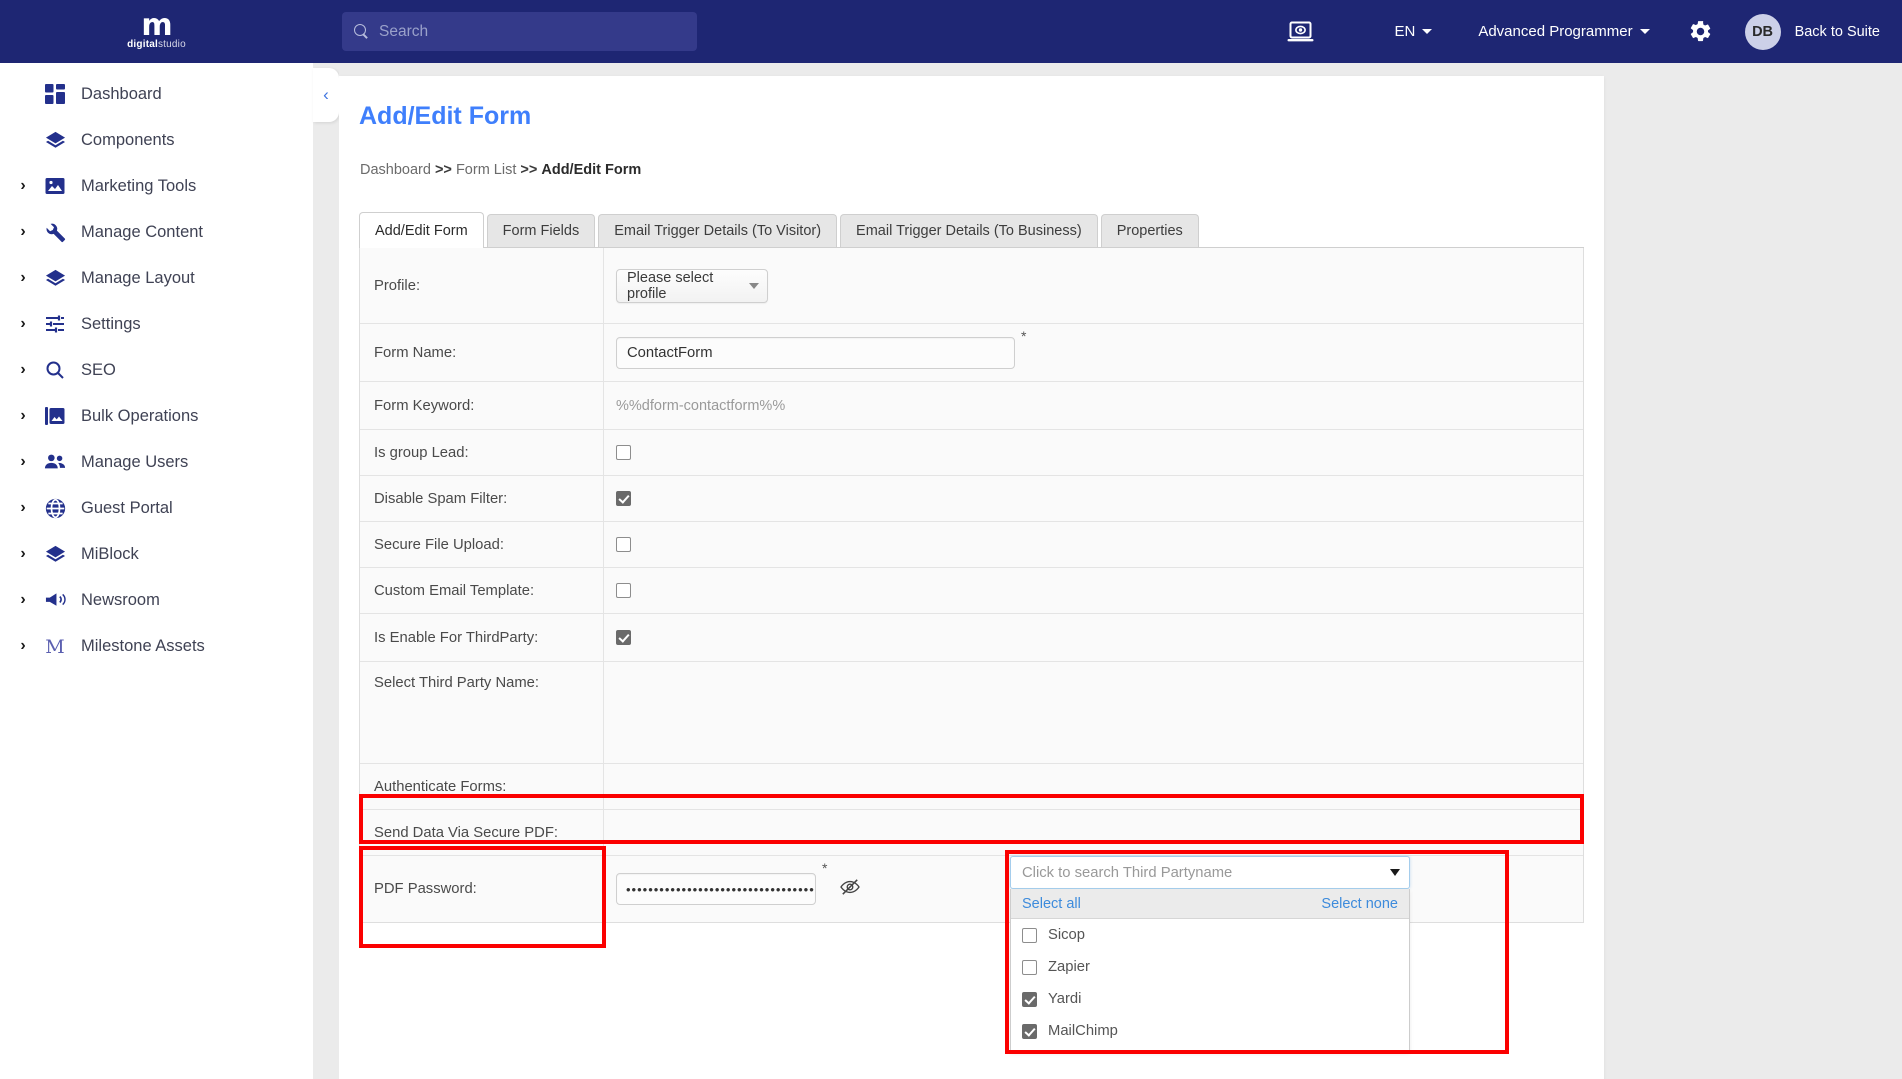 This screenshot has width=1902, height=1079. I want to click on sidebar-item-seo: › SEO, so click(156, 370).